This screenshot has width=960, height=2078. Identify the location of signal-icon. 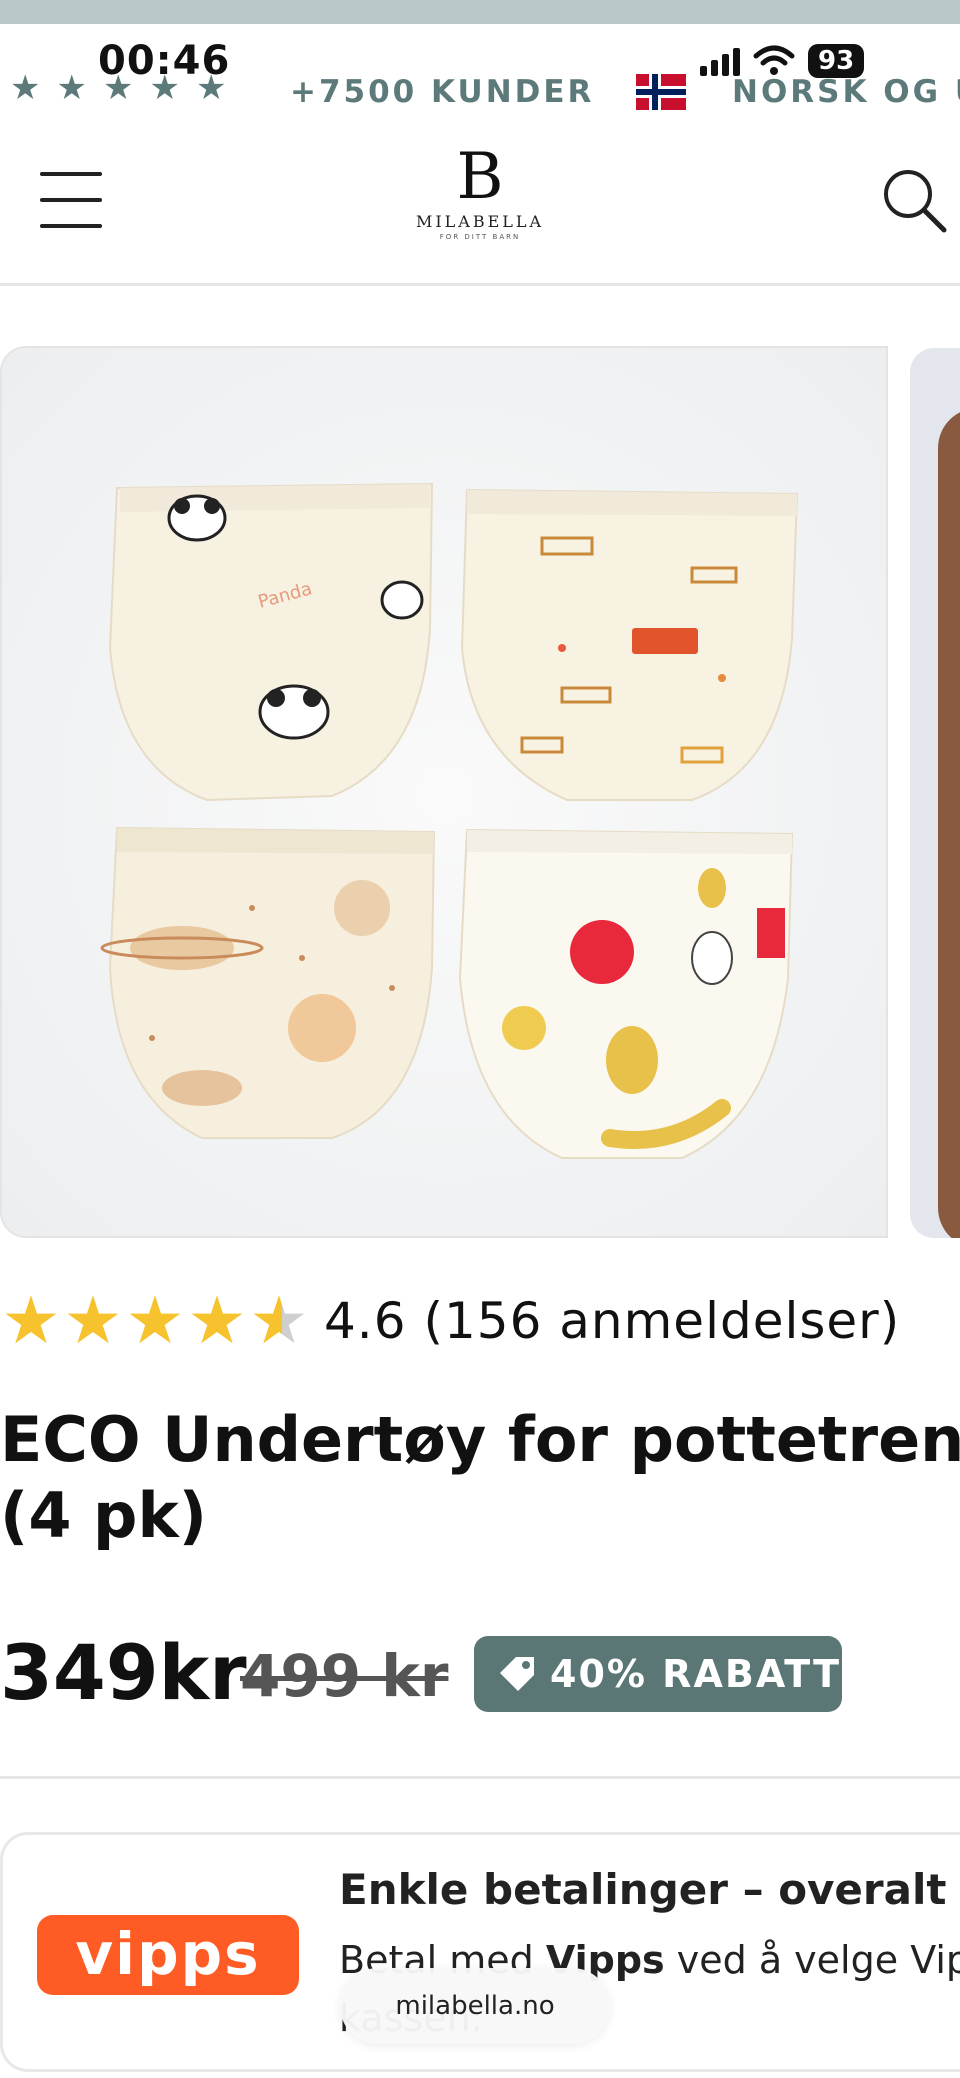
(720, 61).